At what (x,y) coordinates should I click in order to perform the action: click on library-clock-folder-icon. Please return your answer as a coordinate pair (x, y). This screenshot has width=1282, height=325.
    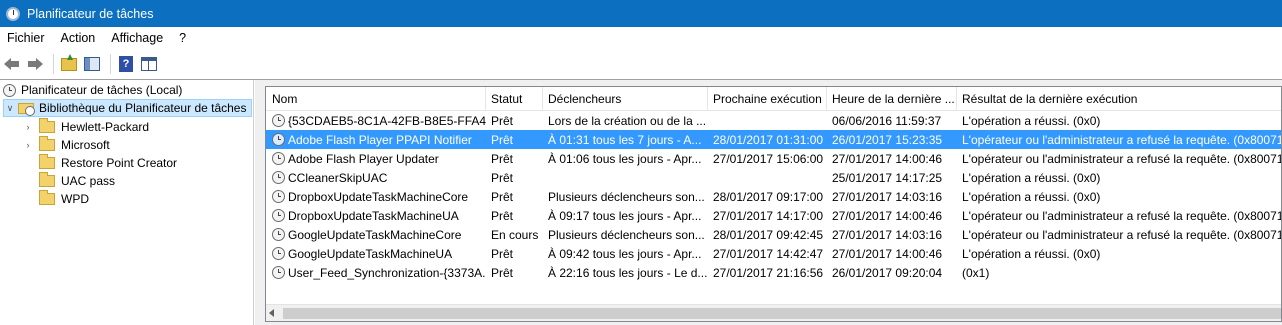
    Looking at the image, I should click on (27, 108).